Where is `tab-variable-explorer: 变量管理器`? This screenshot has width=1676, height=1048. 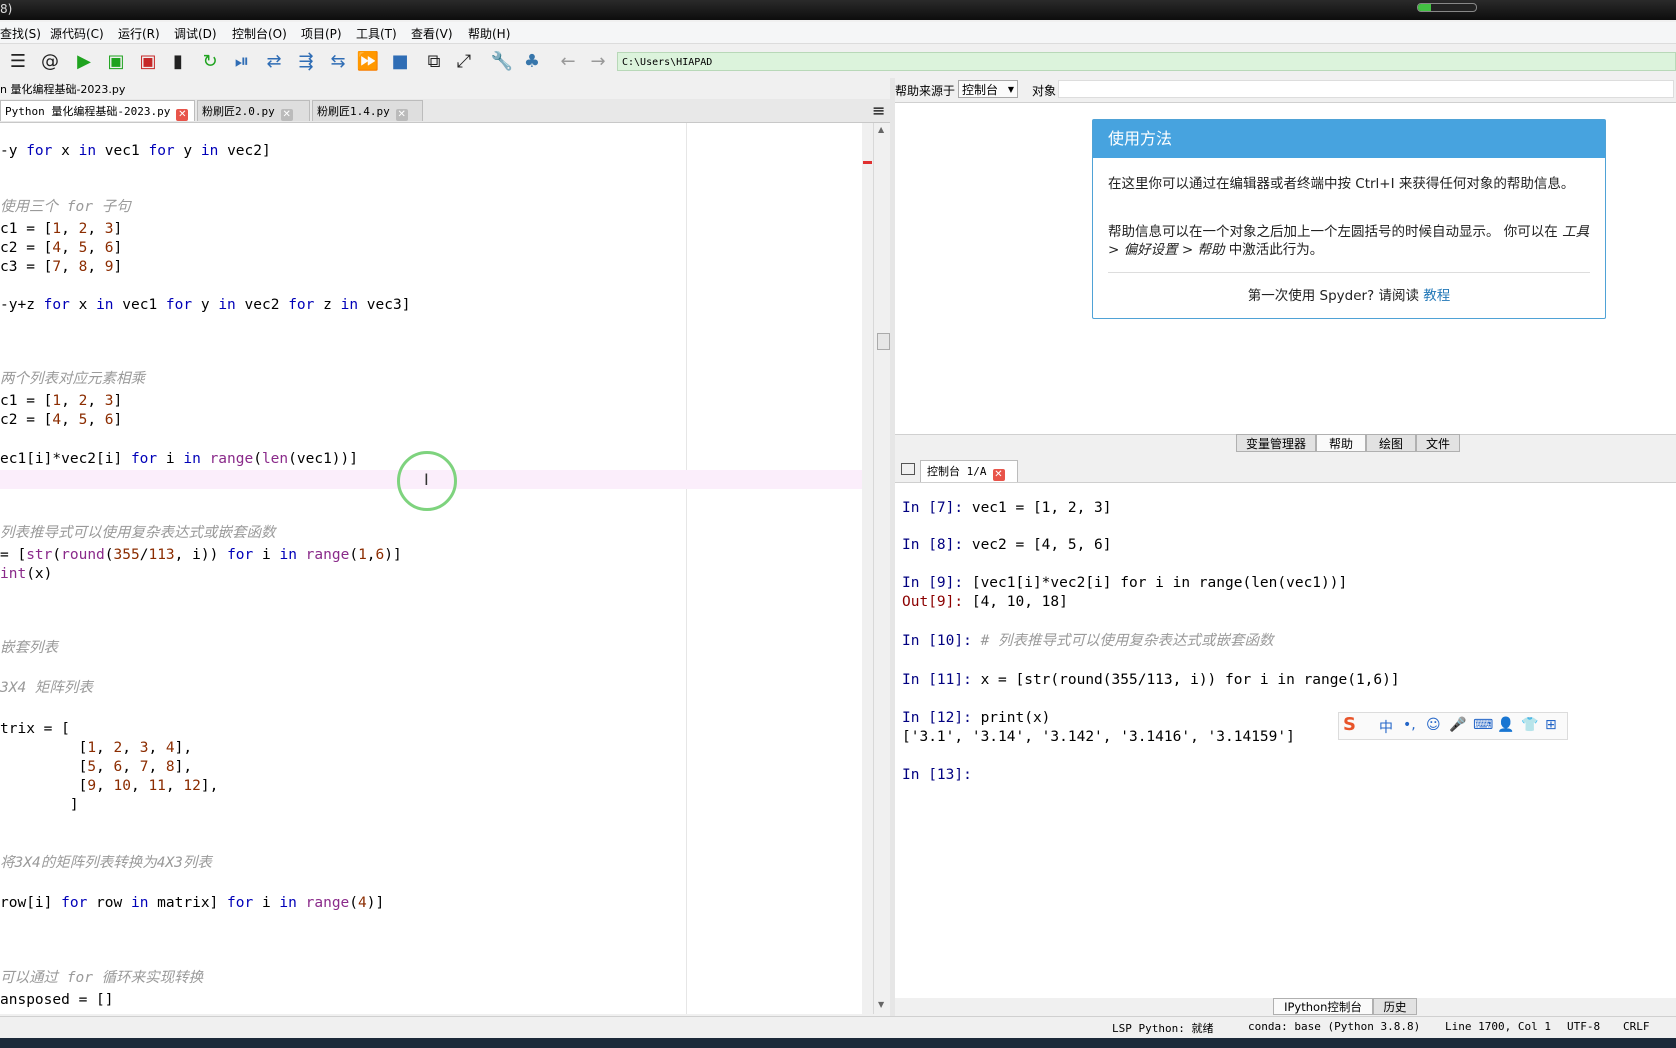 tab-variable-explorer: 变量管理器 is located at coordinates (1276, 443).